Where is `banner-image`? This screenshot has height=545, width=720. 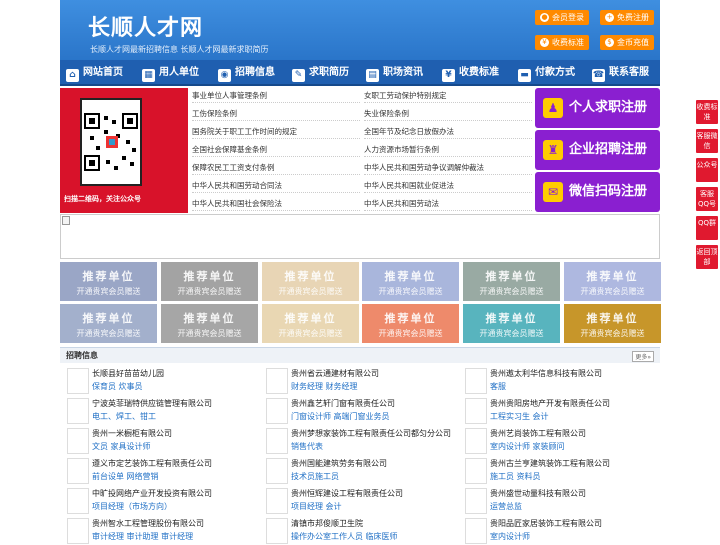 banner-image is located at coordinates (360, 236).